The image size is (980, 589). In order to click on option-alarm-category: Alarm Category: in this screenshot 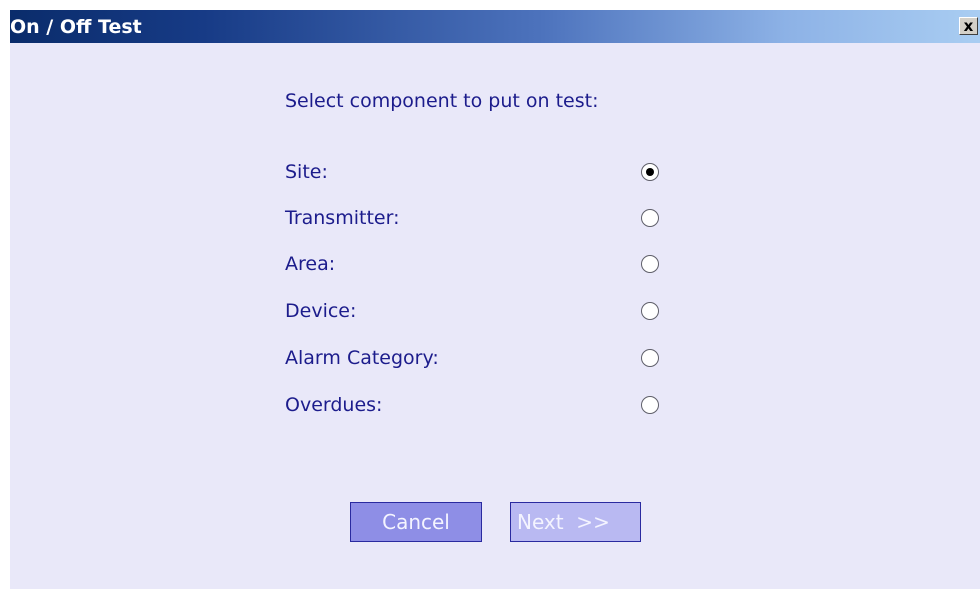, I will do `click(485, 358)`.